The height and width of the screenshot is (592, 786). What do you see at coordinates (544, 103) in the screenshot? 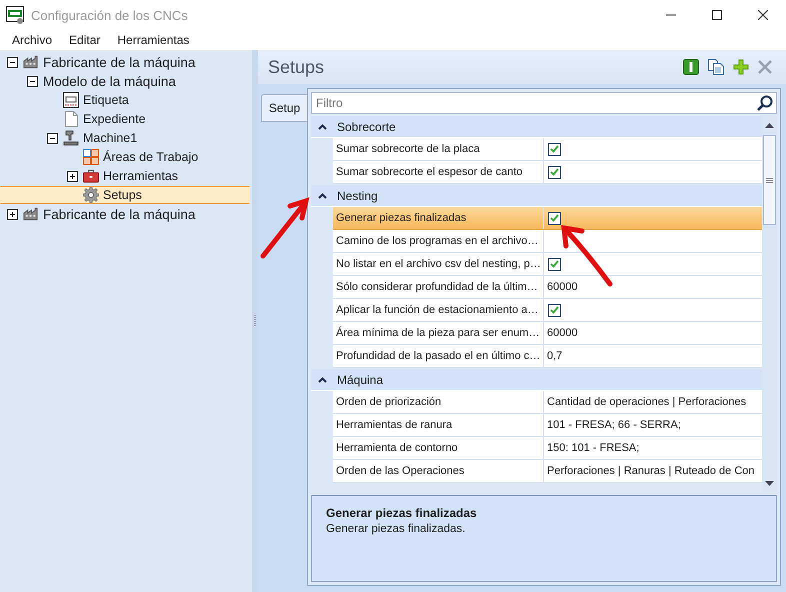
I see `filter-field: Filtro` at bounding box center [544, 103].